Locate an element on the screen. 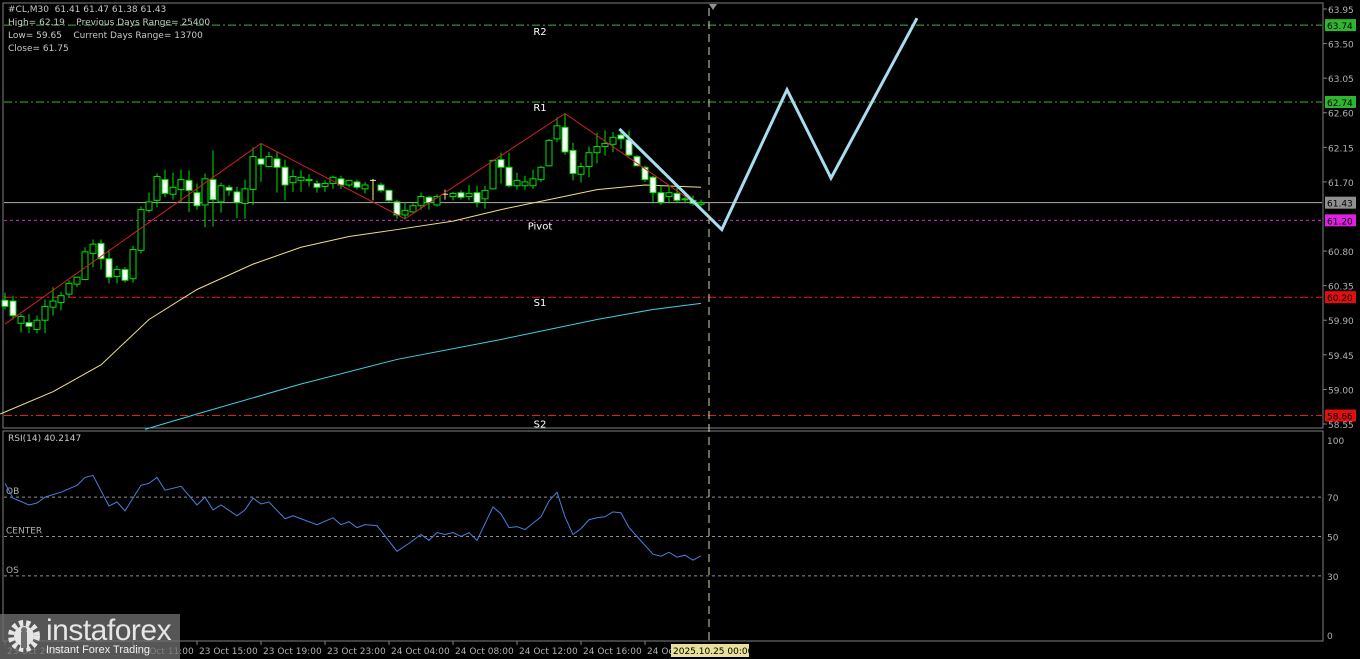 The image size is (1360, 659). rsi-tick-label: 50 is located at coordinates (1333, 539).